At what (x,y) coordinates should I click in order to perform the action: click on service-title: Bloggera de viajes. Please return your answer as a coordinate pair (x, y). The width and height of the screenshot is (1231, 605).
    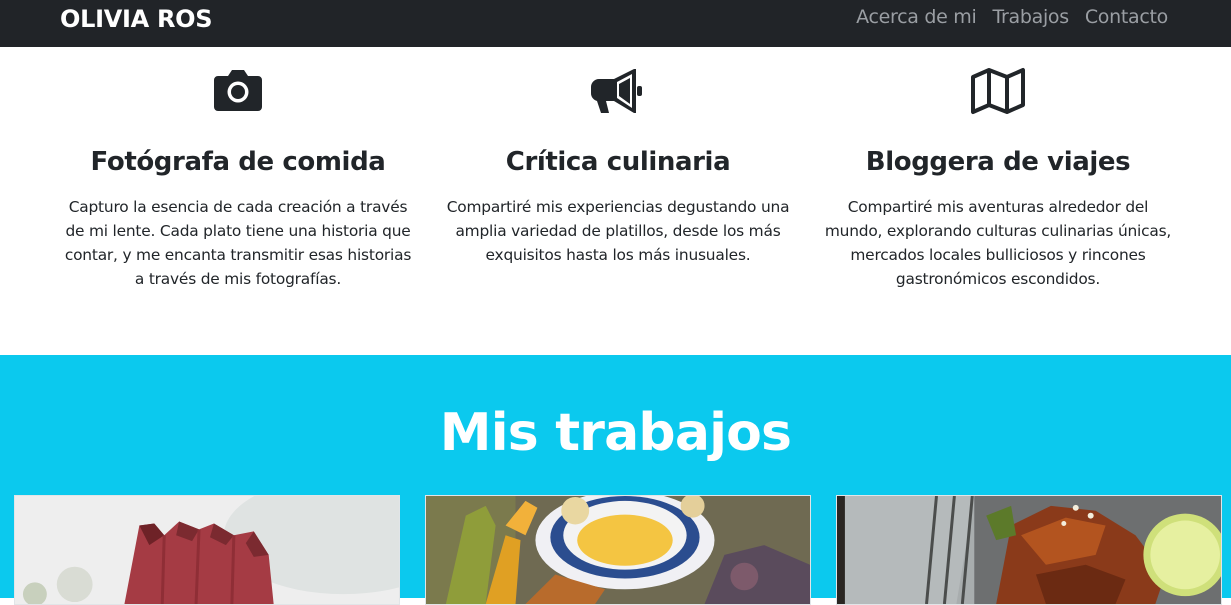
    Looking at the image, I should click on (998, 162).